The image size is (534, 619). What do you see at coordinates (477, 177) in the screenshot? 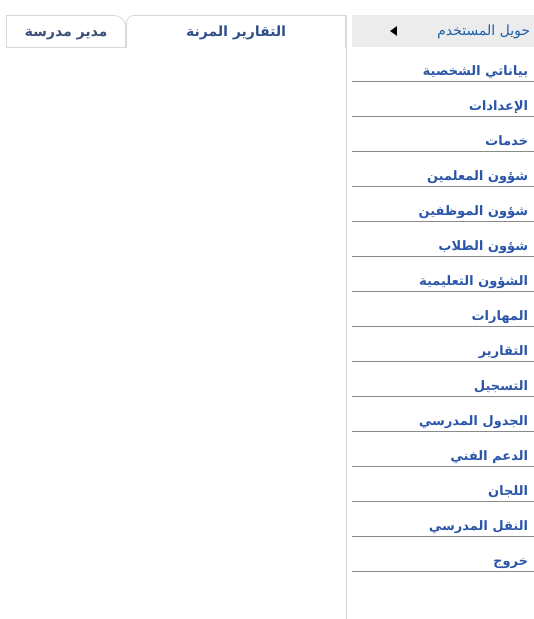
I see `sidebar-link: شؤون المعلمين` at bounding box center [477, 177].